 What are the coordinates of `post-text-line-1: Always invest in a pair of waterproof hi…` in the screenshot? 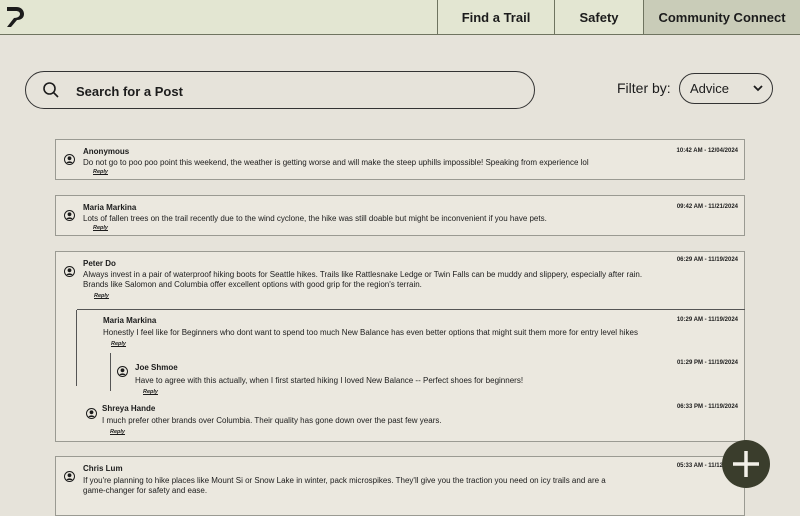 It's located at (363, 274).